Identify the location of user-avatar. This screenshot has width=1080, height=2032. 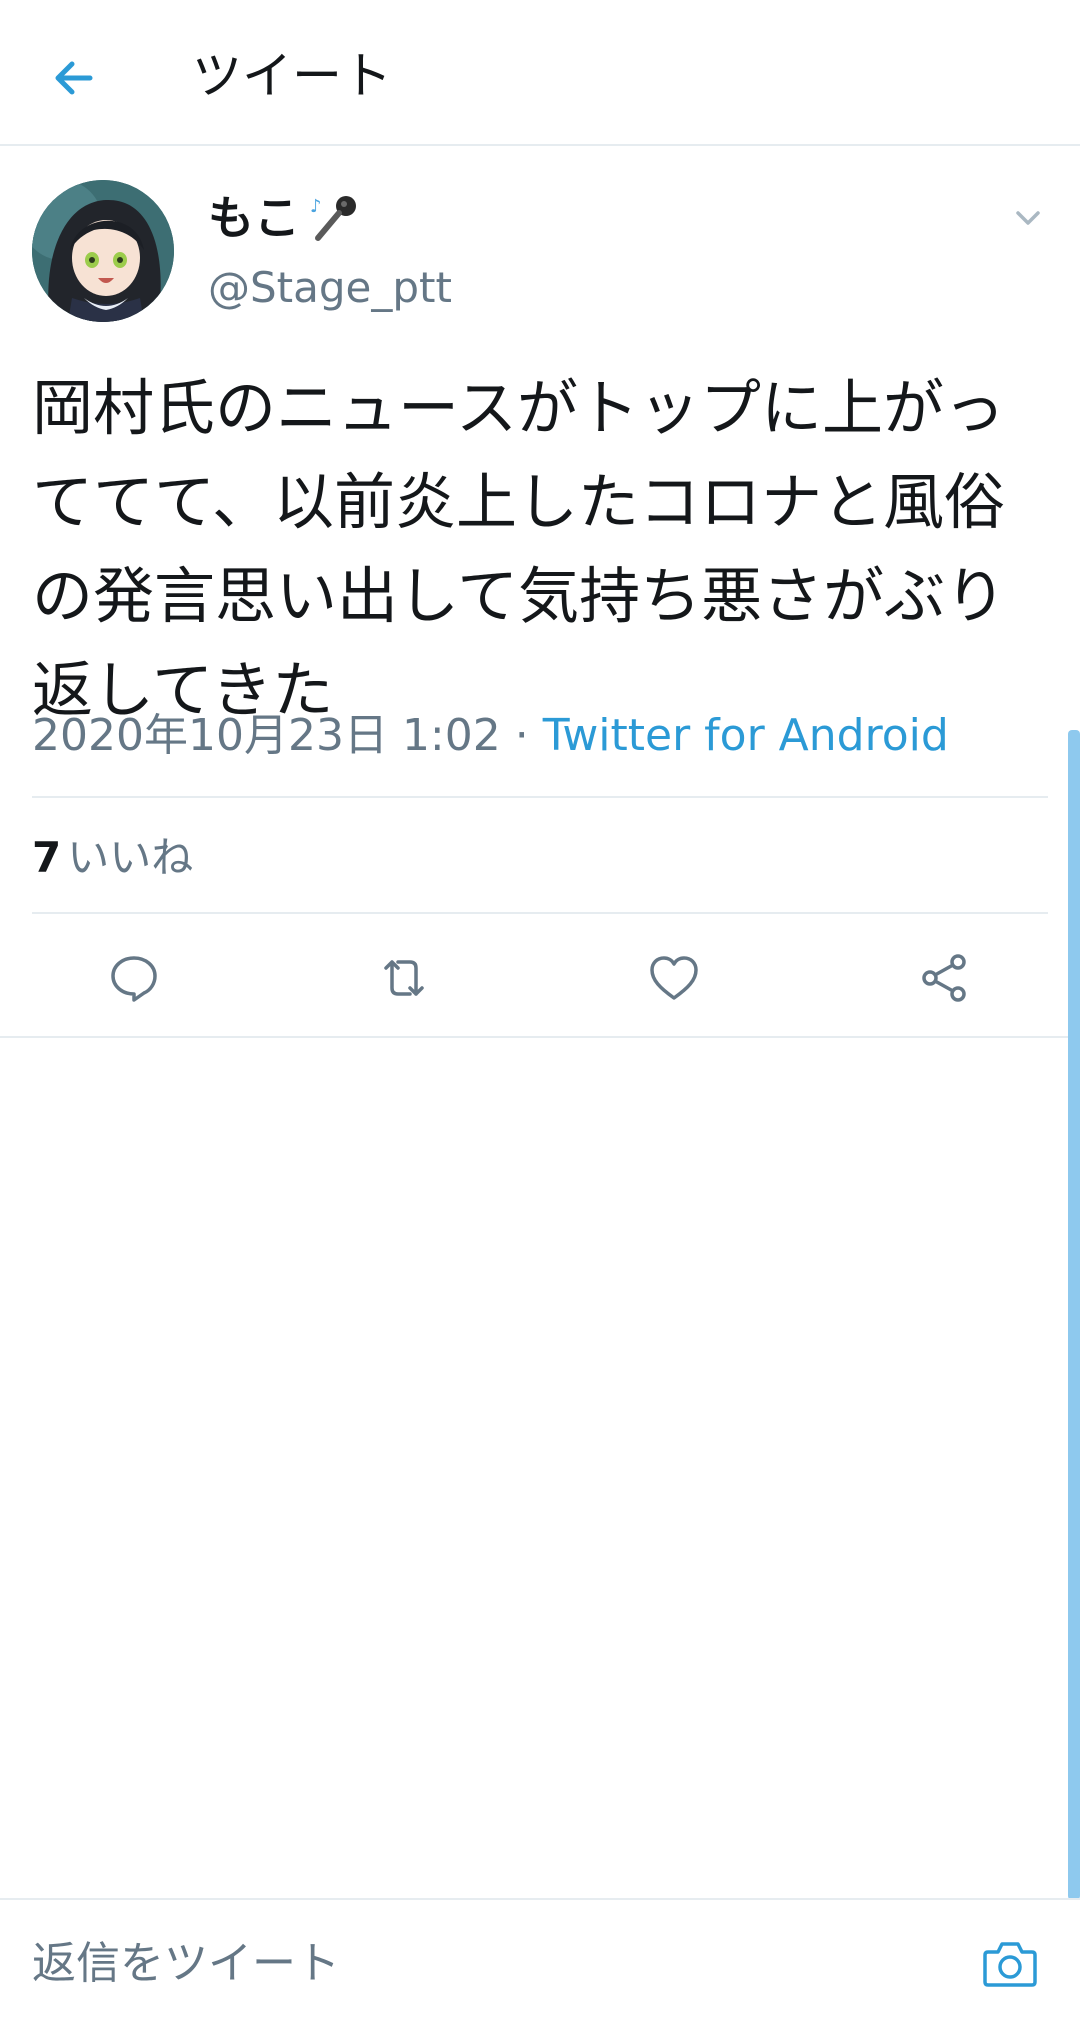
(103, 251).